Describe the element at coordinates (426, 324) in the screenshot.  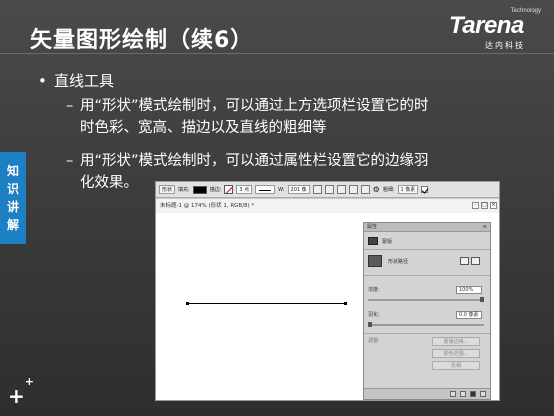
I see `feather-slider` at that location.